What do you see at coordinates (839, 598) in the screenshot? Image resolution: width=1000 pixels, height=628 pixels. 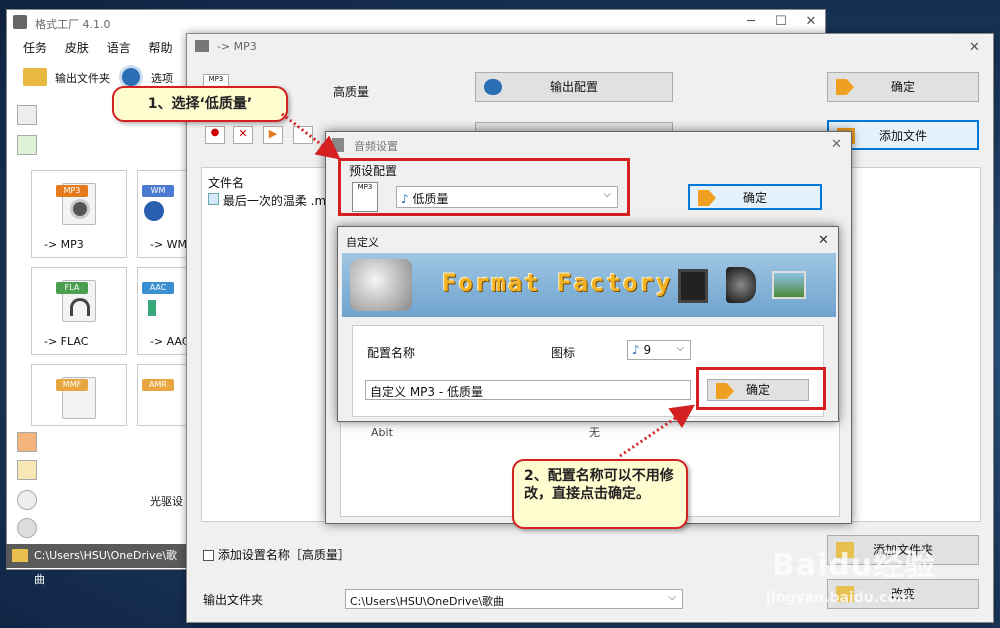 I see `baidu-watermark-url: jingyan.baidu.com` at bounding box center [839, 598].